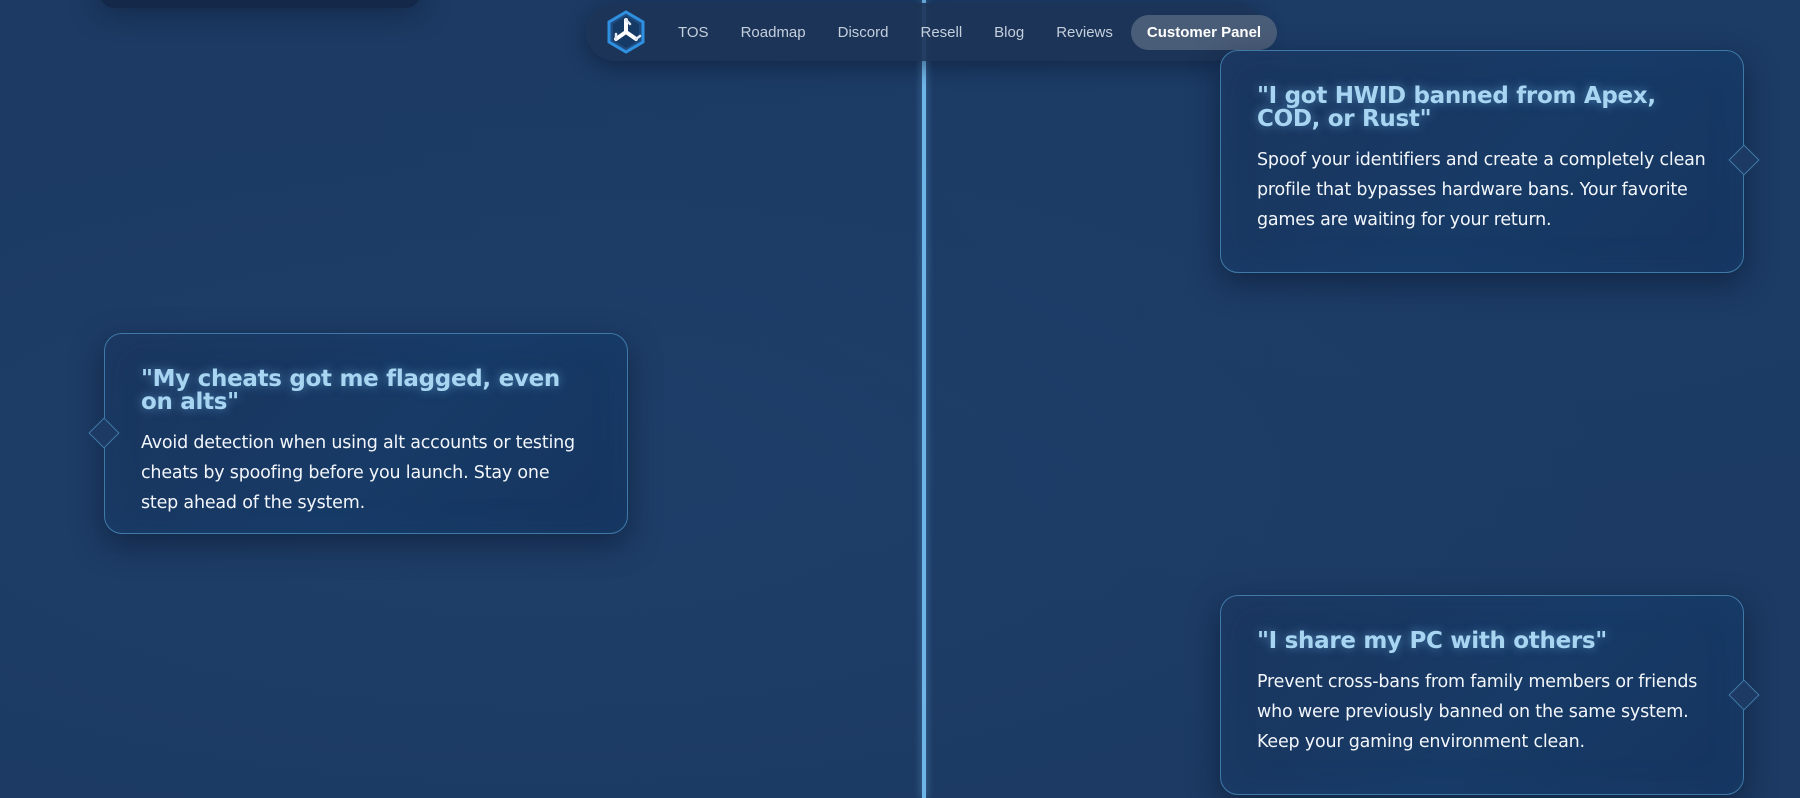  Describe the element at coordinates (1204, 32) in the screenshot. I see `customer-panel-button: Customer Panel` at that location.